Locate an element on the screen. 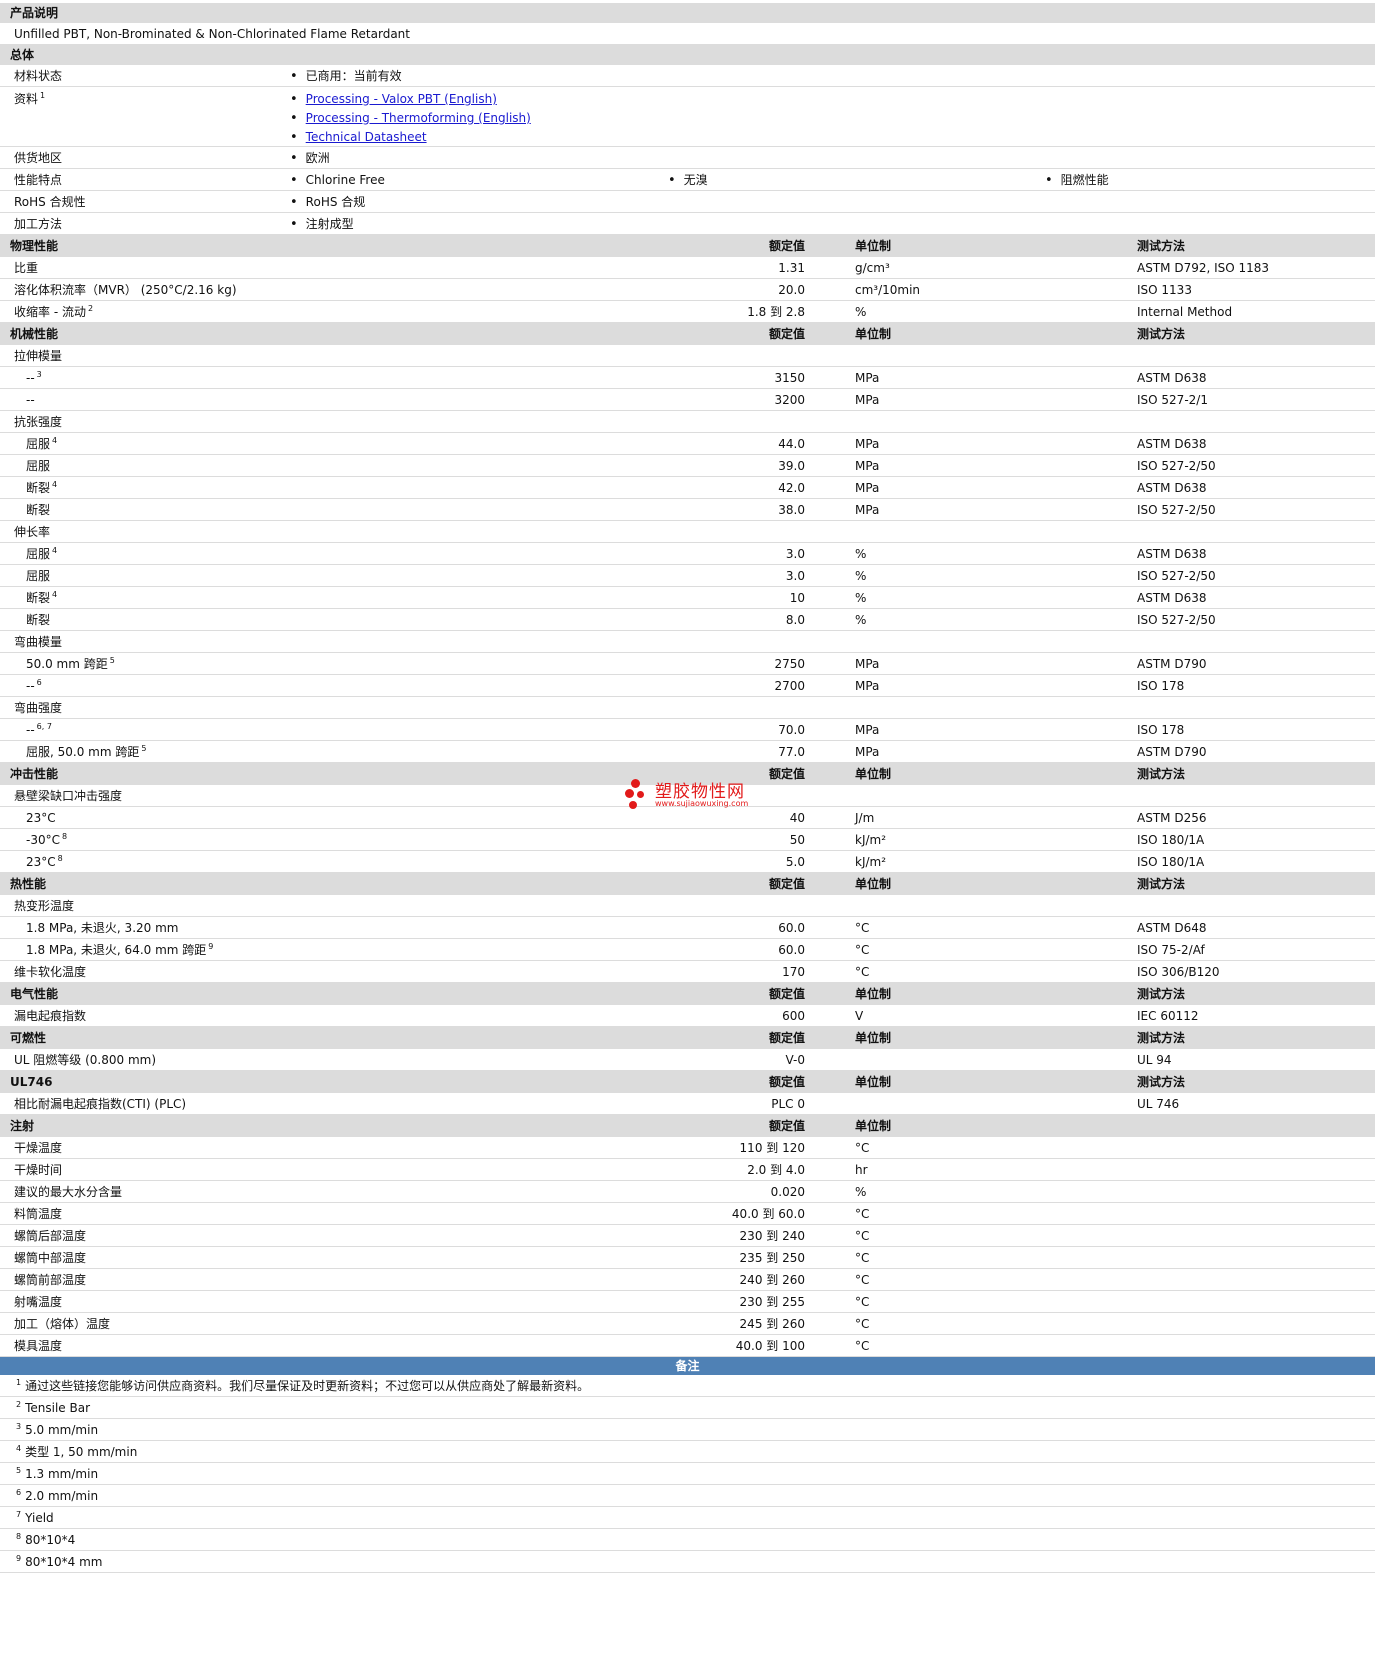  general-title: 总体 is located at coordinates (22, 55).